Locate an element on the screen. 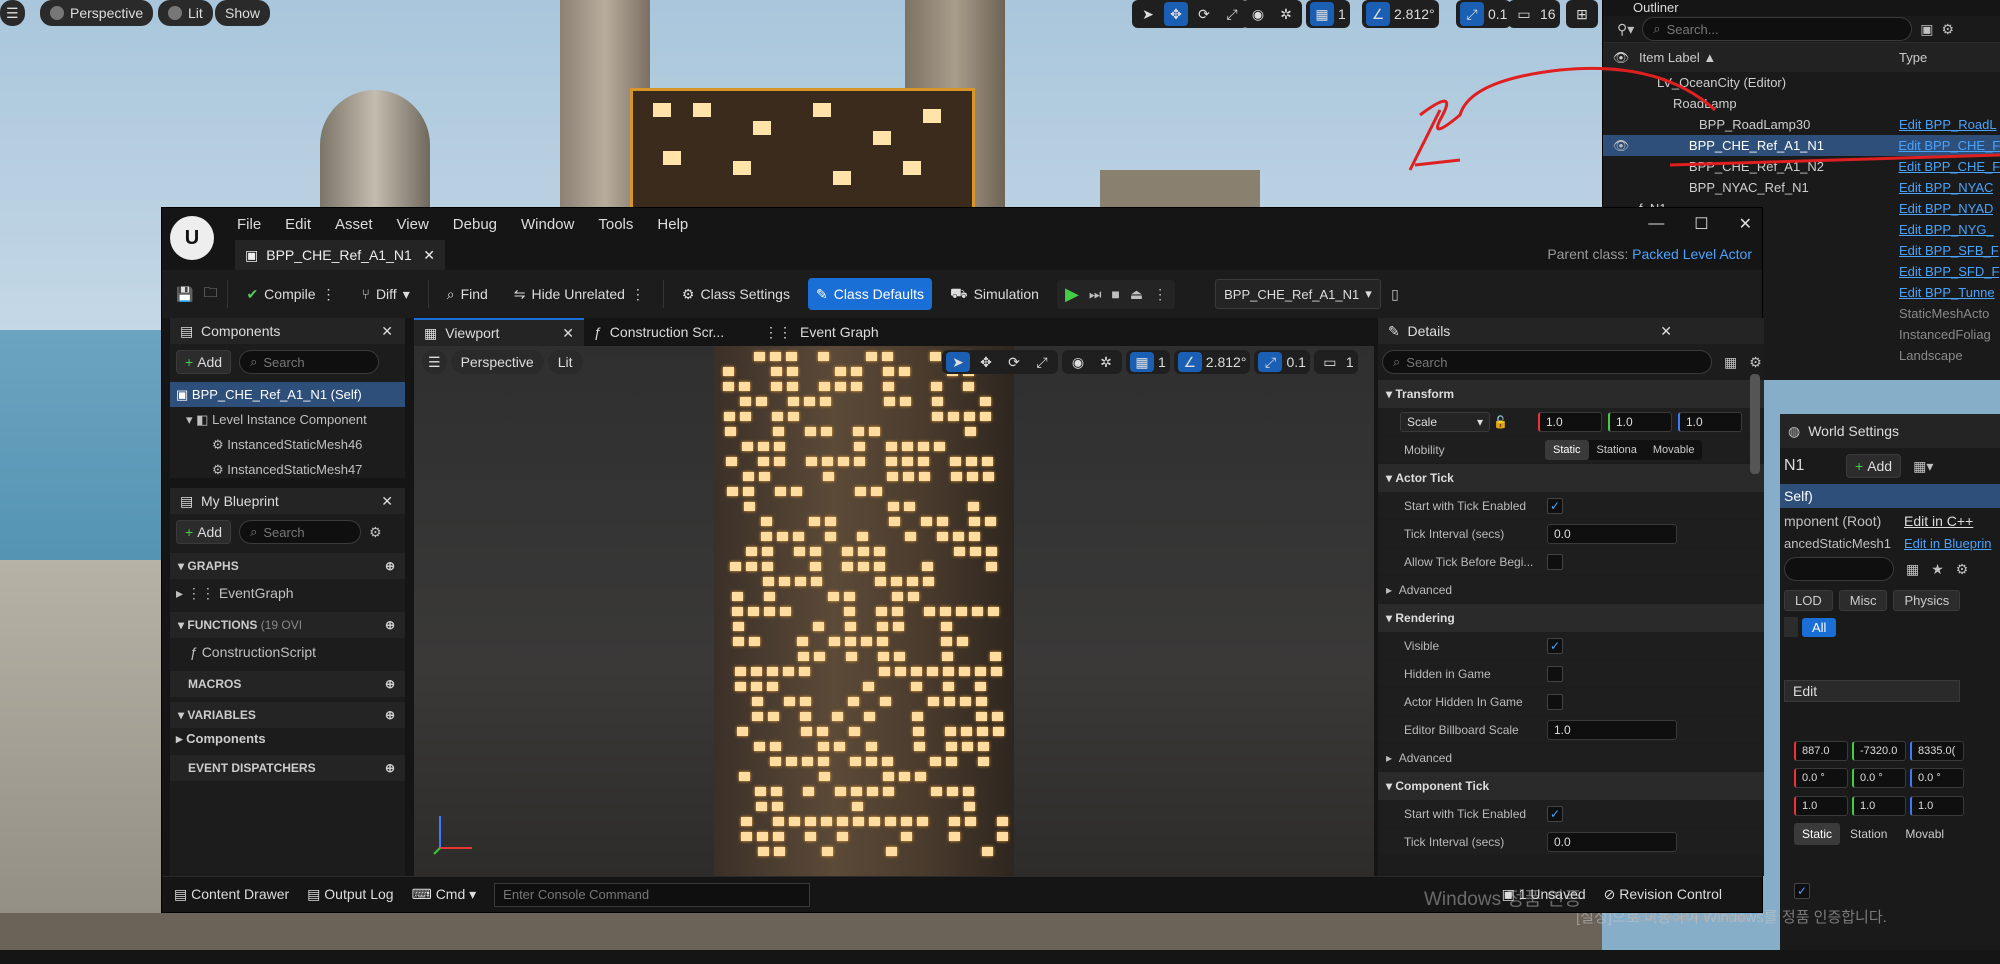 This screenshot has height=964, width=2000. details-scrollbar is located at coordinates (1755, 424).